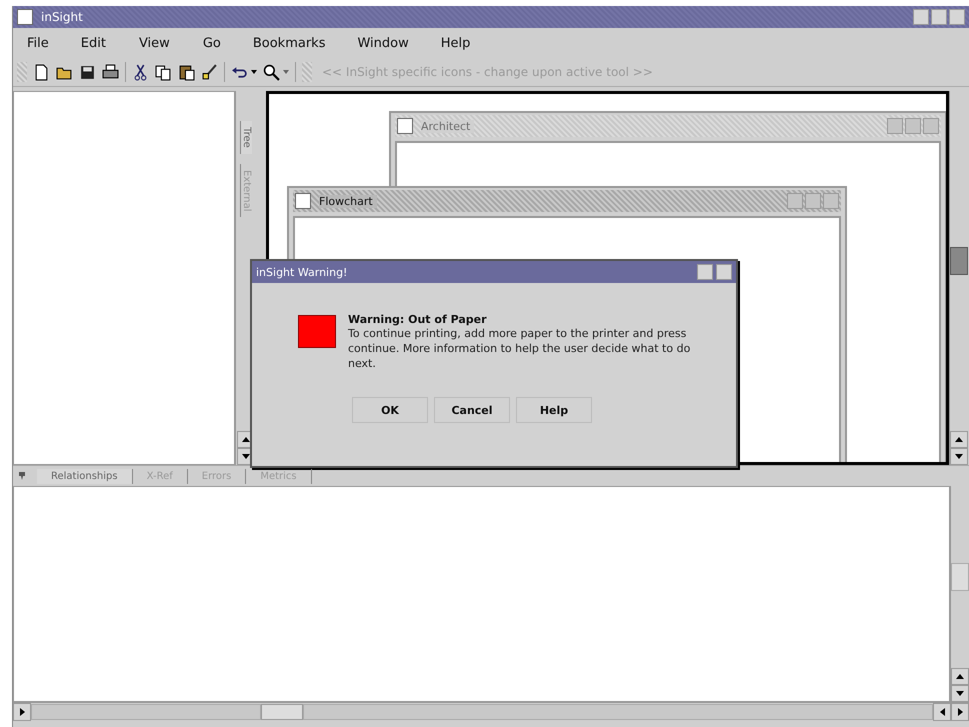 Image resolution: width=969 pixels, height=727 pixels. What do you see at coordinates (348, 201) in the screenshot?
I see `window-title: Flowchart` at bounding box center [348, 201].